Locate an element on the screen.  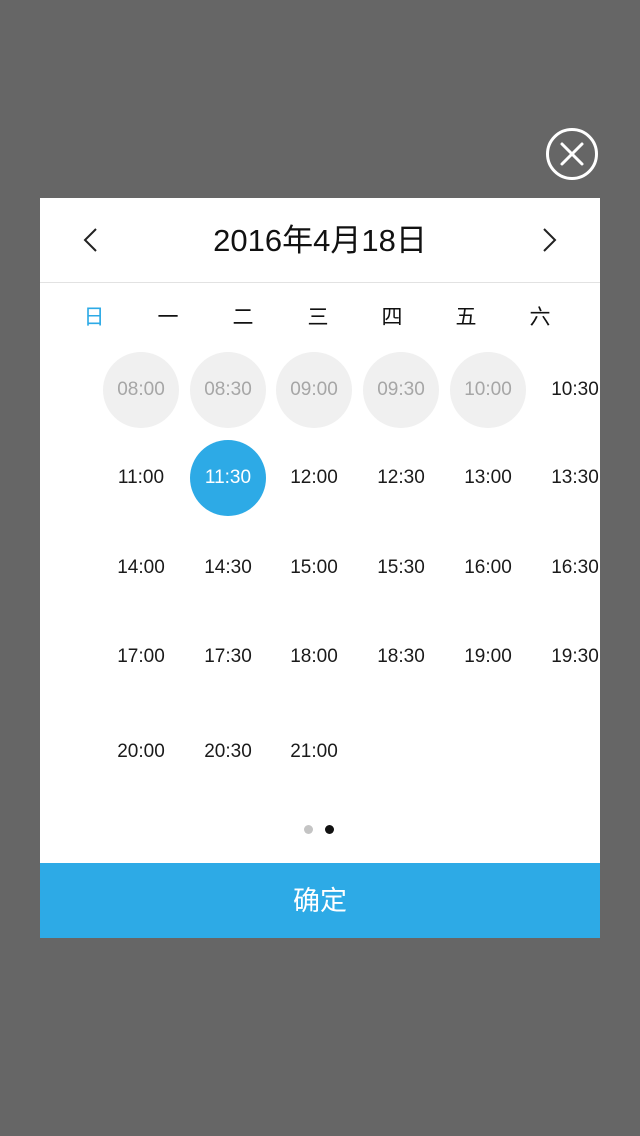
time-slot: 21:00 is located at coordinates (314, 752).